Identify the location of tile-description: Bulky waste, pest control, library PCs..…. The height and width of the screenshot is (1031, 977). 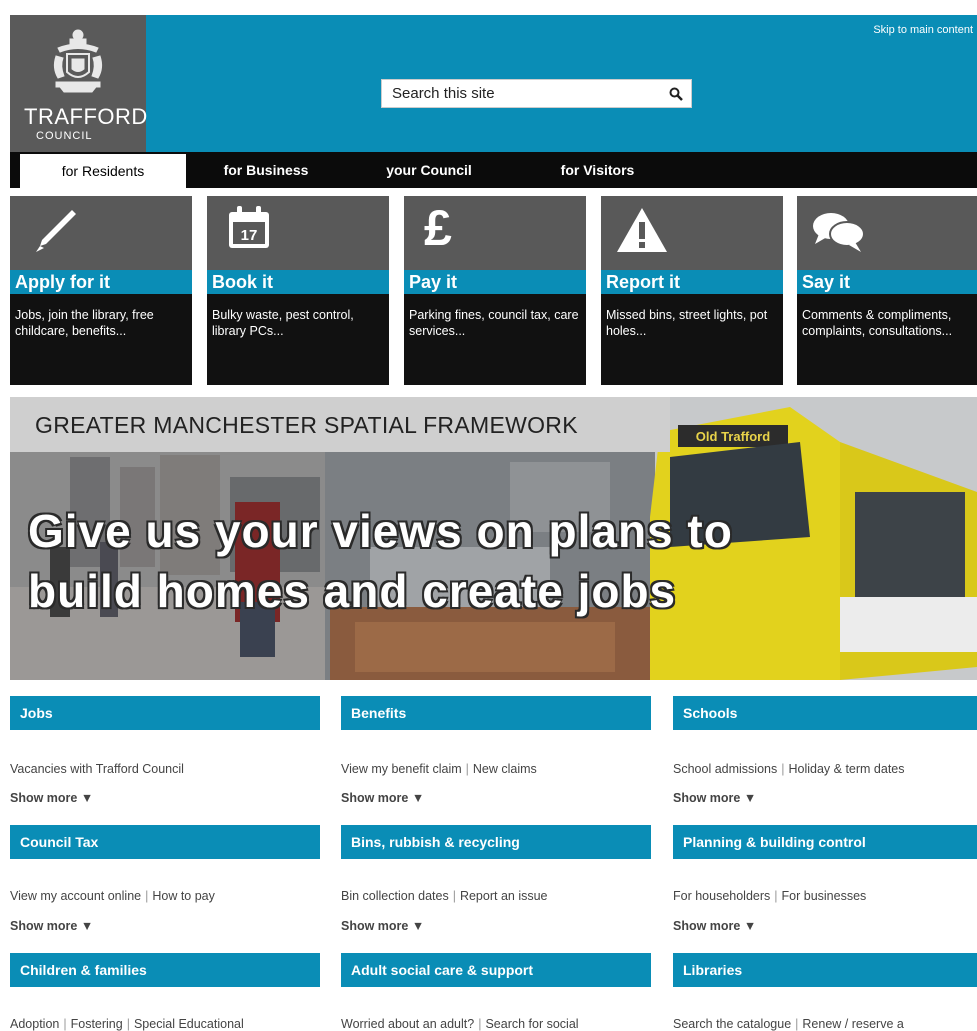
(283, 323).